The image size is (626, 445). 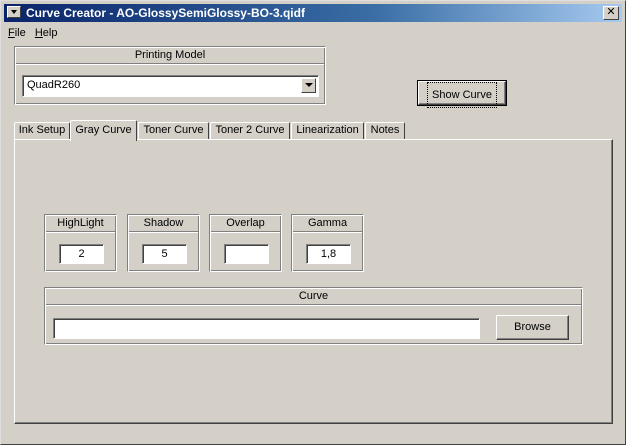 I want to click on tab-linearization: Linearization, so click(x=327, y=131).